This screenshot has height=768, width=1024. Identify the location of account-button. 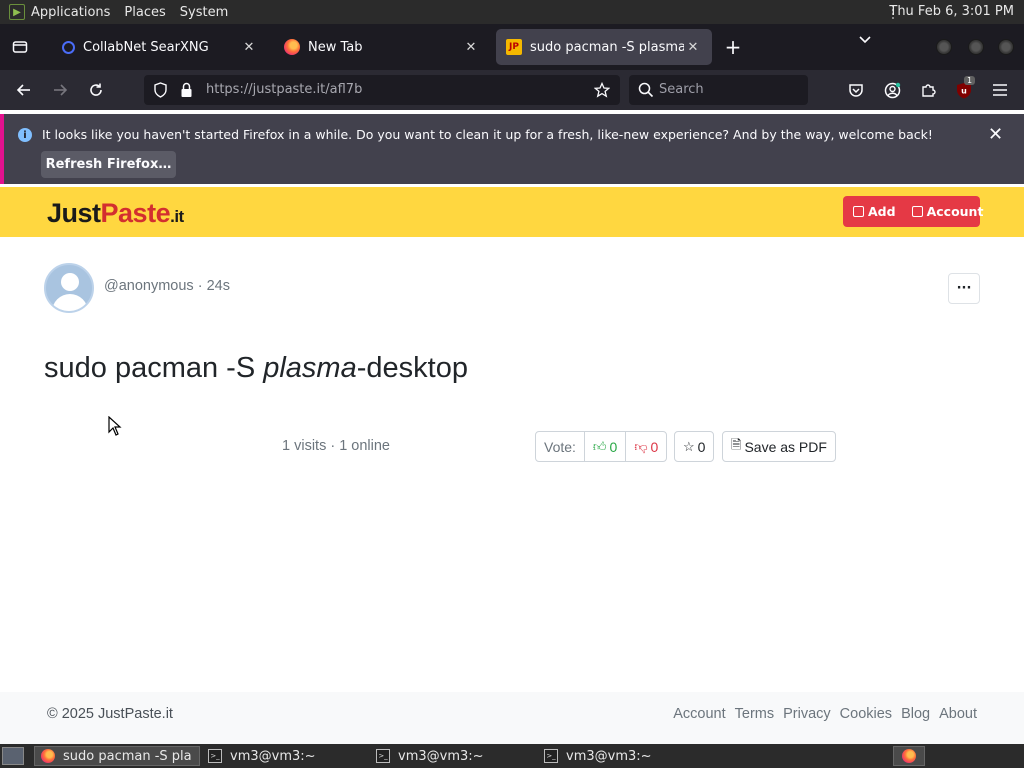
(892, 90).